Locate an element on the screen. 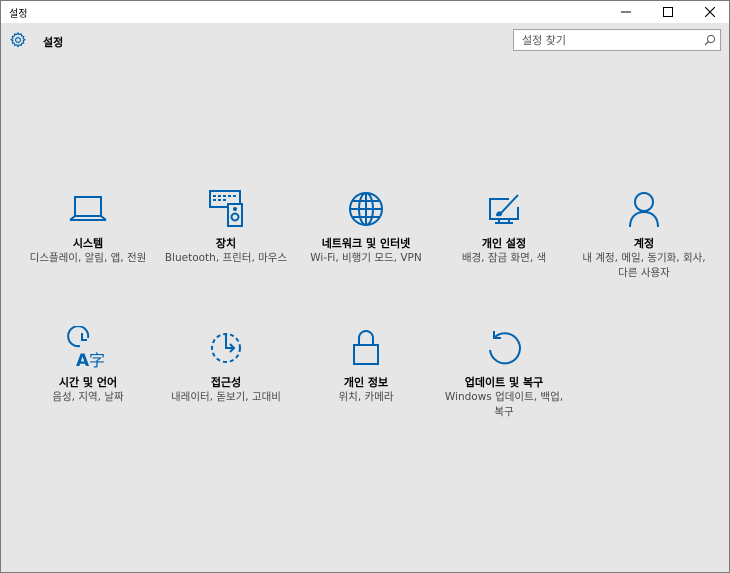  search-box is located at coordinates (617, 40).